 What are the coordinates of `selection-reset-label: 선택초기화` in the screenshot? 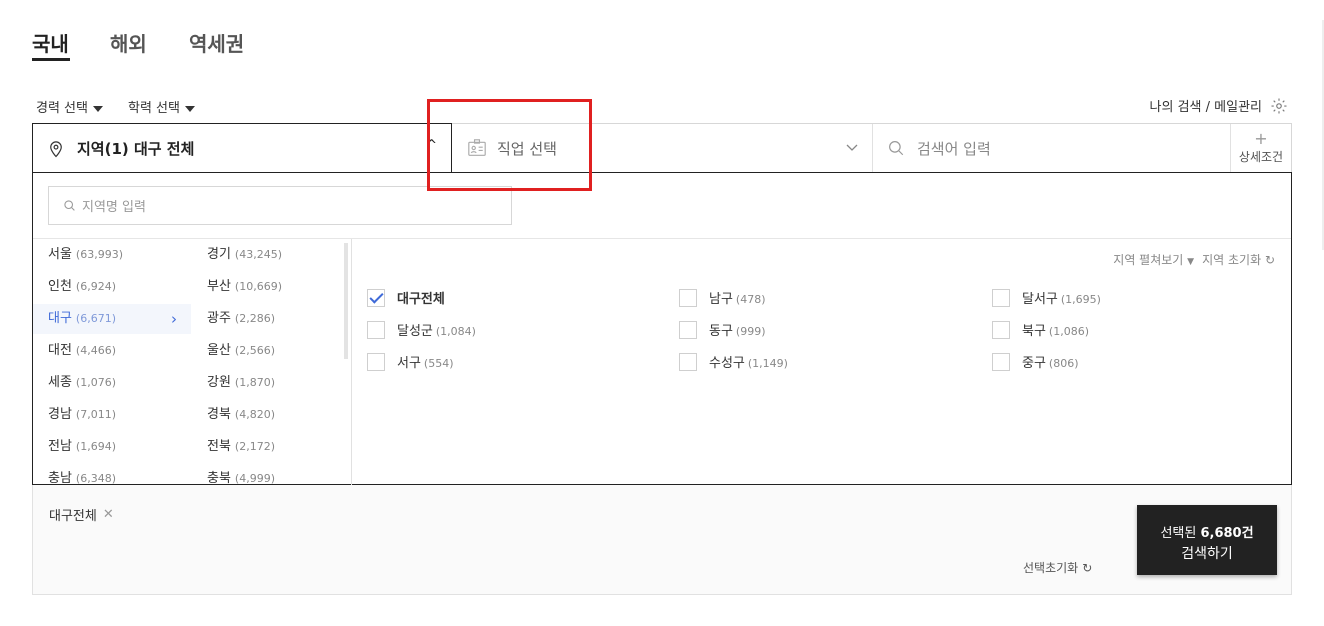 It's located at (1051, 568).